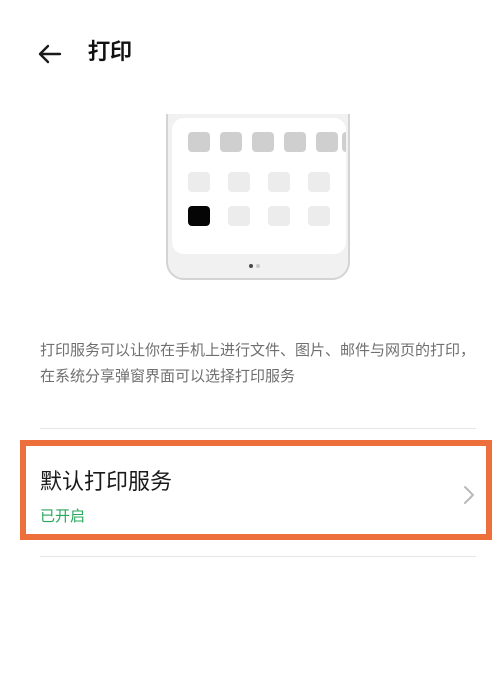 This screenshot has width=500, height=700. I want to click on phone-illustration, so click(259, 198).